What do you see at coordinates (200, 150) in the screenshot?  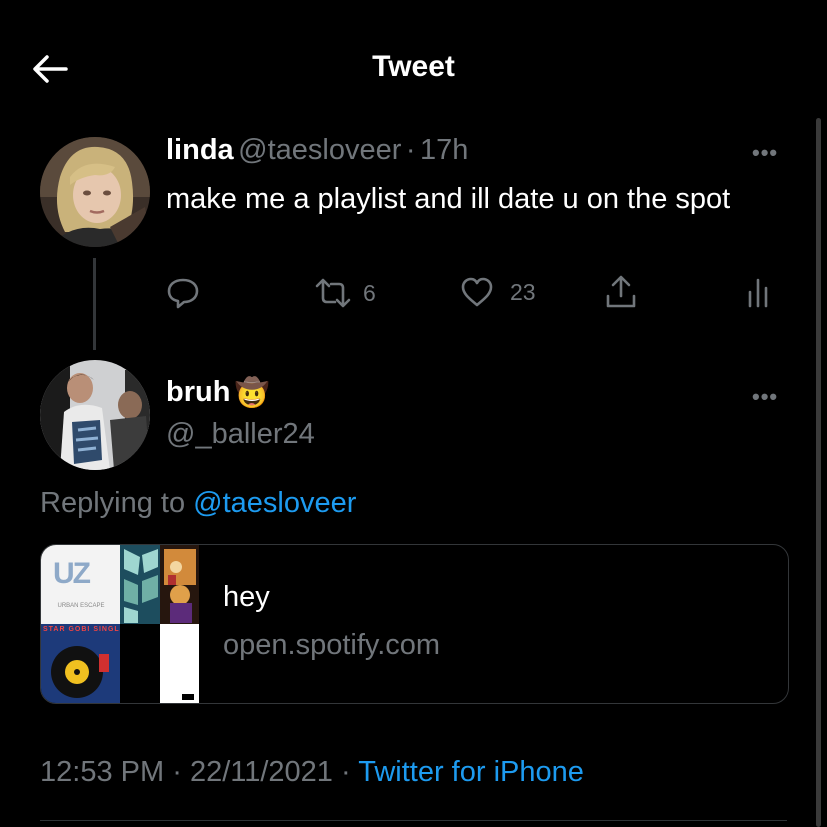 I see `display-name: linda` at bounding box center [200, 150].